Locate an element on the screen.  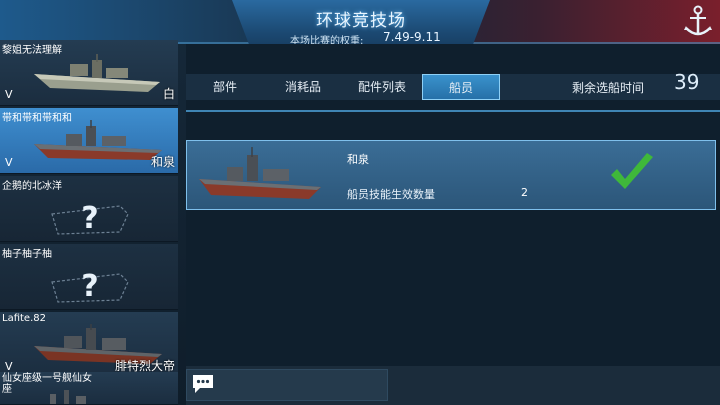
crew-row: 和泉 船员技能生效数量 2 is located at coordinates (451, 175).